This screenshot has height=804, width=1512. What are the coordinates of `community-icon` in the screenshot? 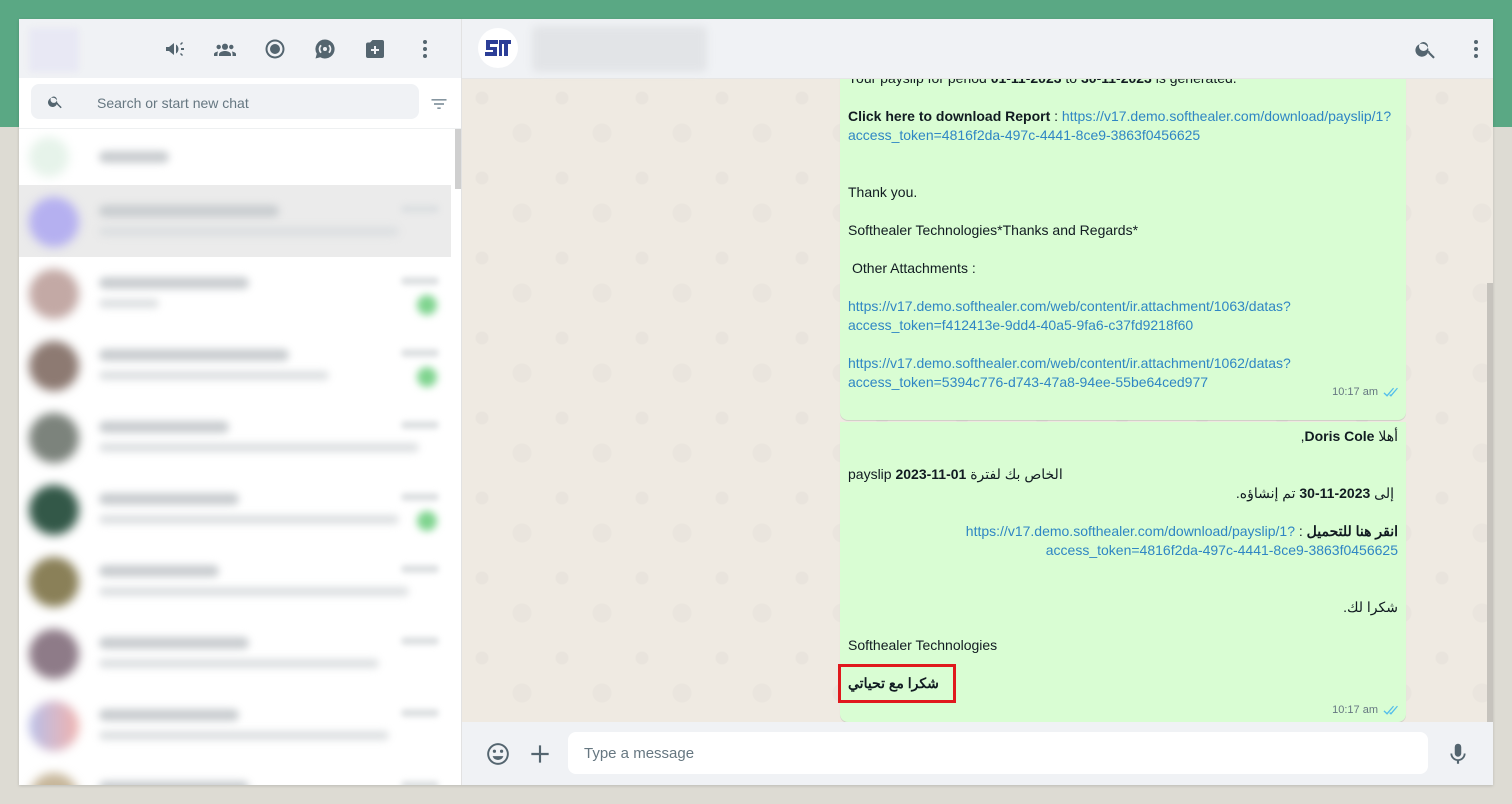 It's located at (225, 49).